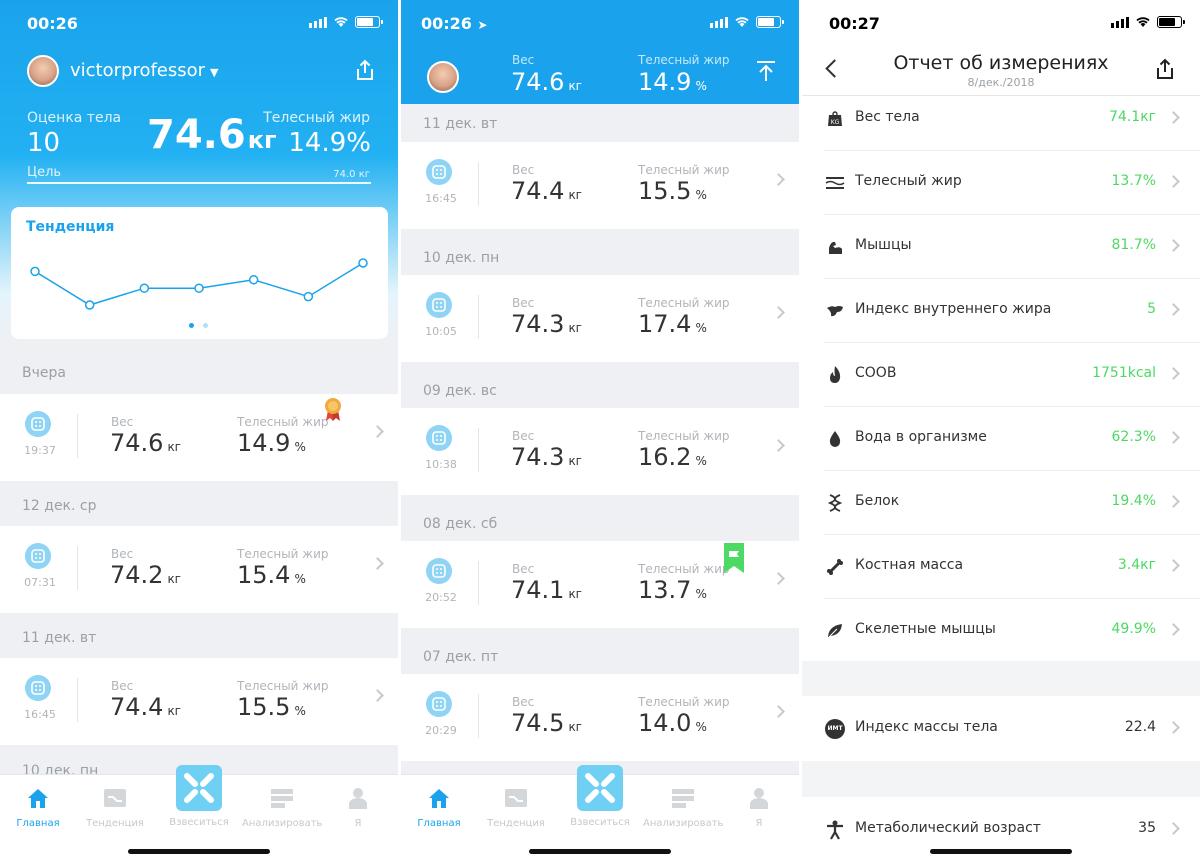 The image size is (1200, 862). Describe the element at coordinates (1012, 631) in the screenshot. I see `metric-row: Скелетные мышцы 49.9%` at that location.